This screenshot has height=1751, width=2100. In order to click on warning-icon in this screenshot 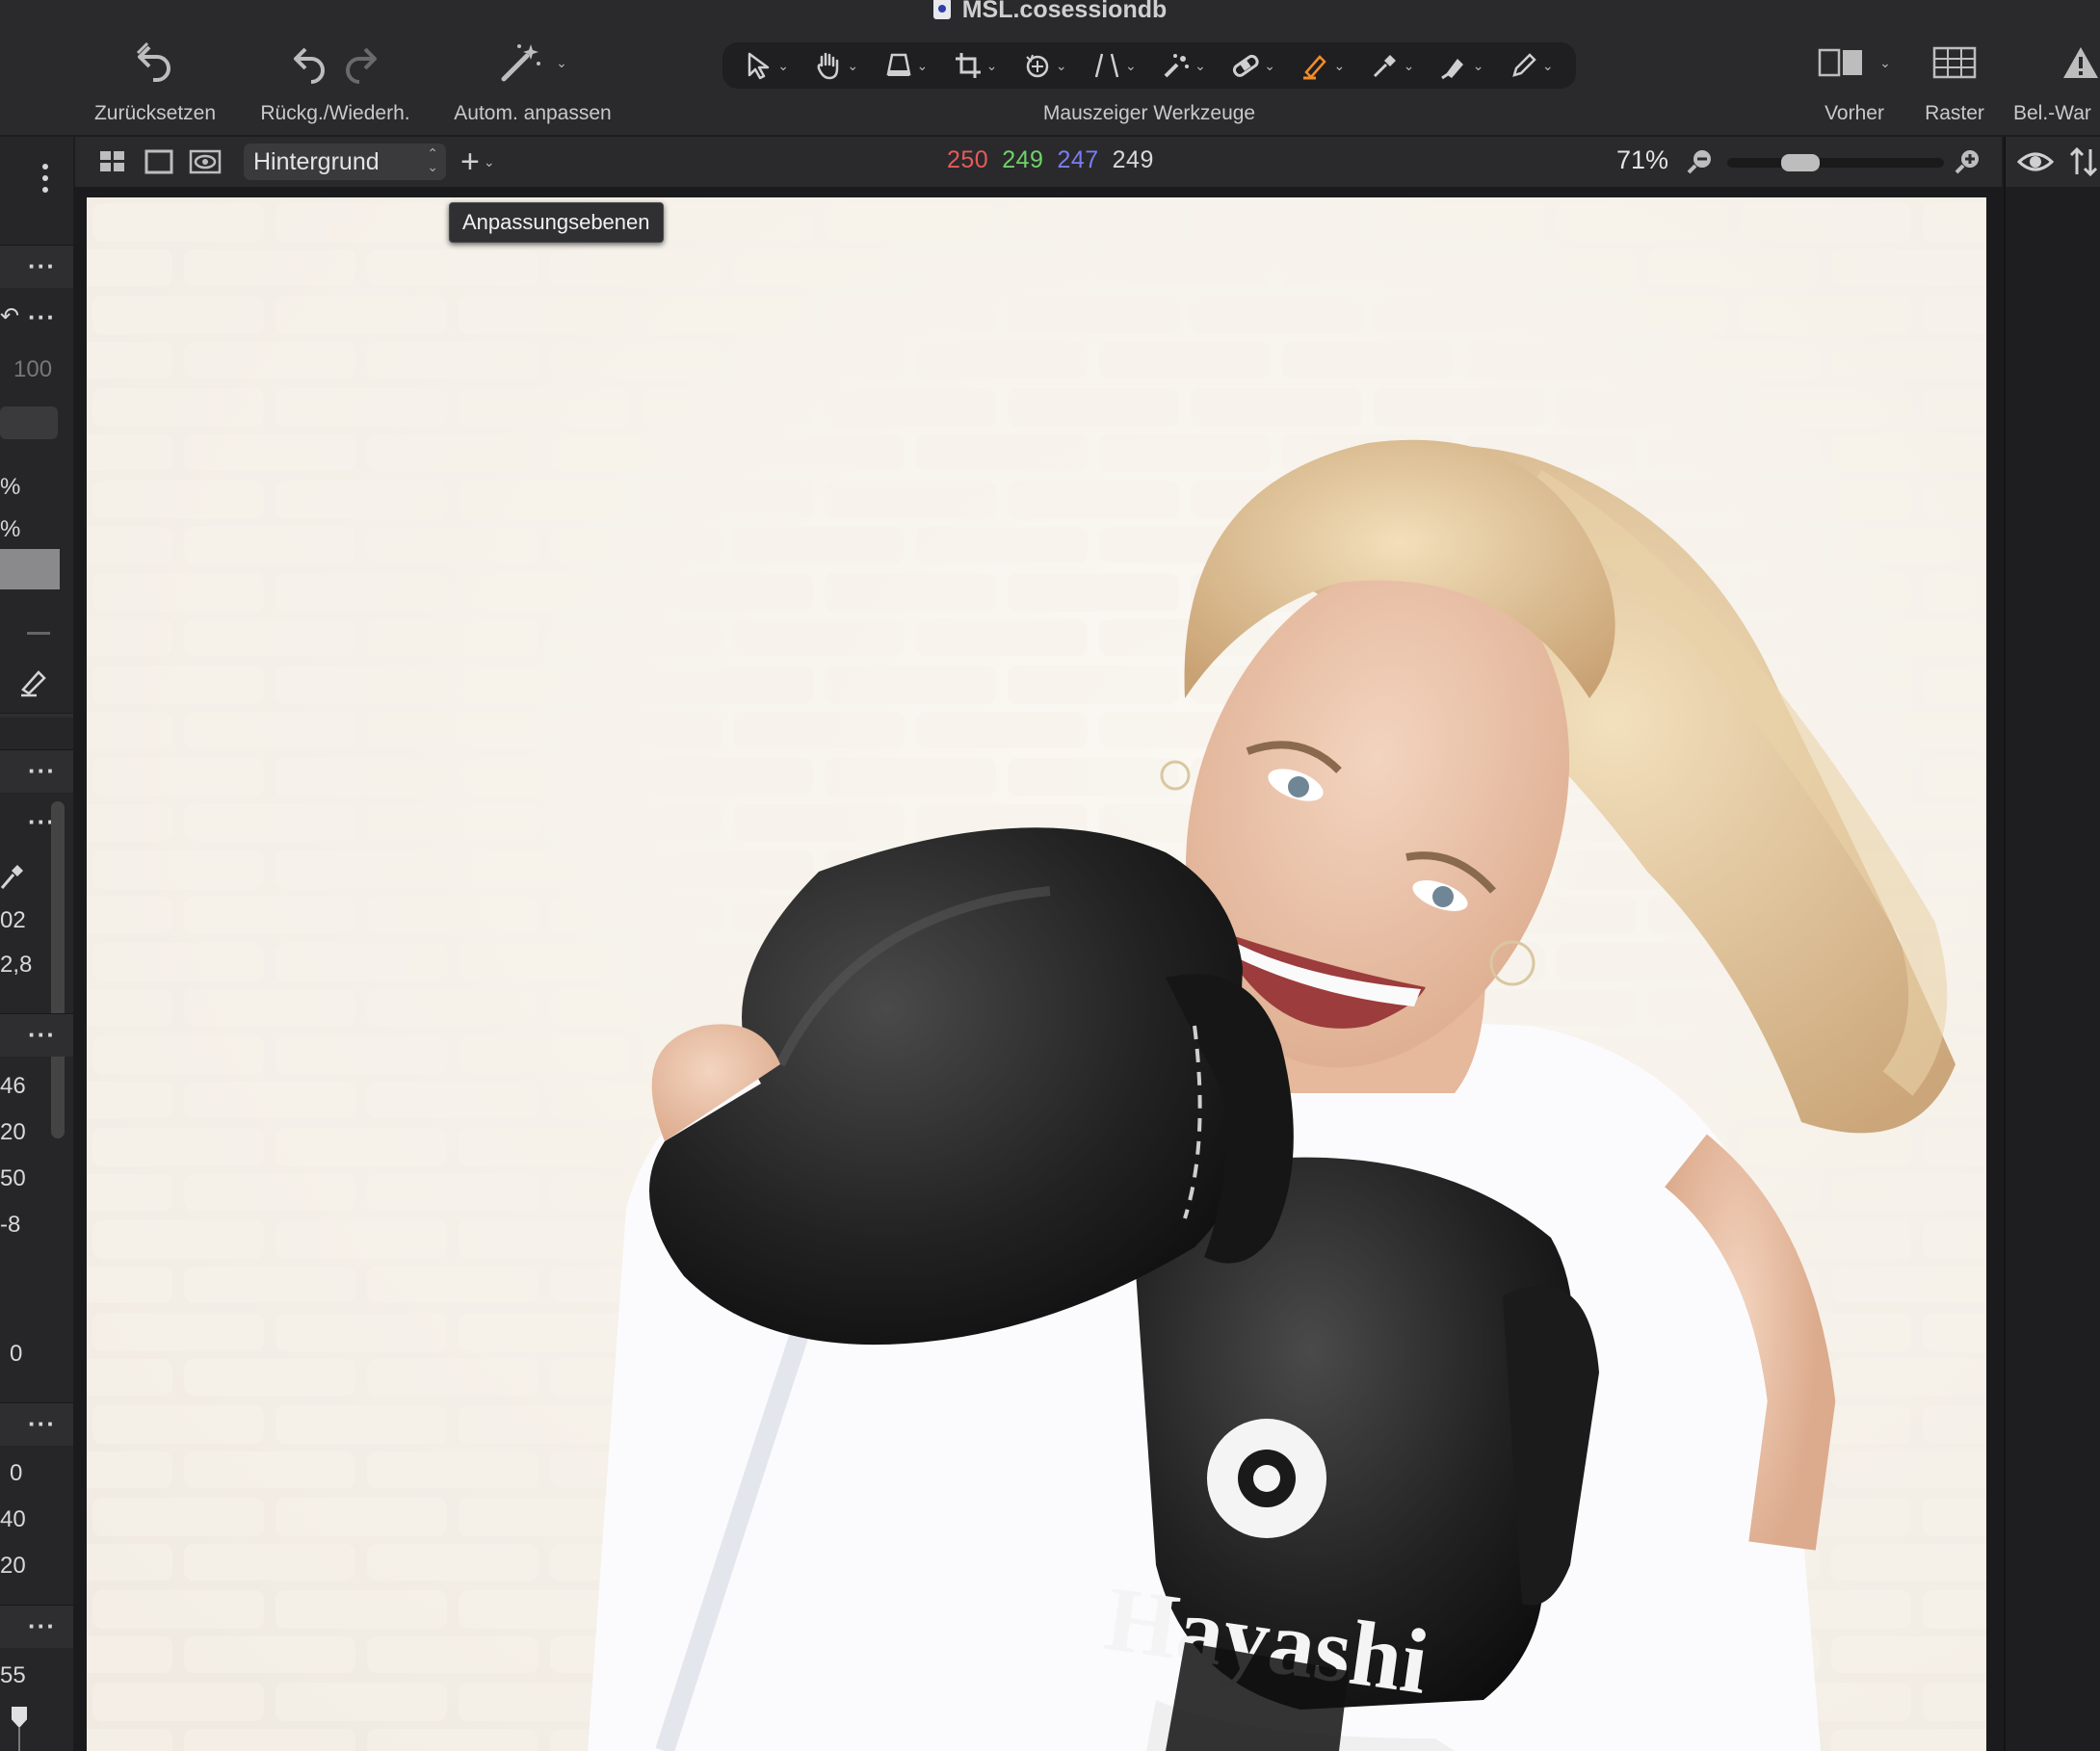, I will do `click(2081, 62)`.